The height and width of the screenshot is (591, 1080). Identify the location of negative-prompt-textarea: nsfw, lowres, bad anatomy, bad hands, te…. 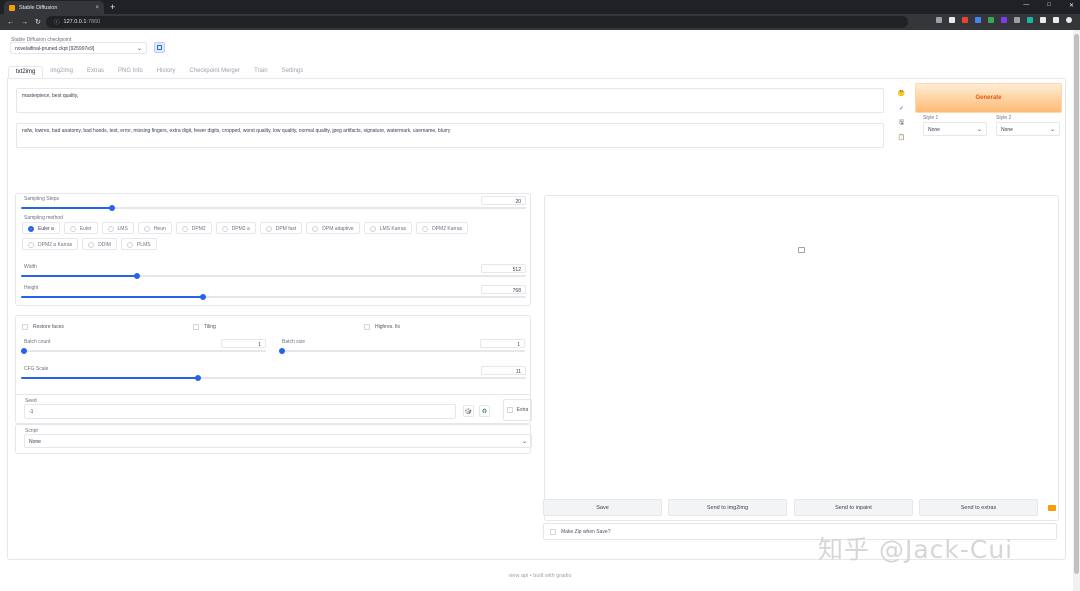
(450, 135).